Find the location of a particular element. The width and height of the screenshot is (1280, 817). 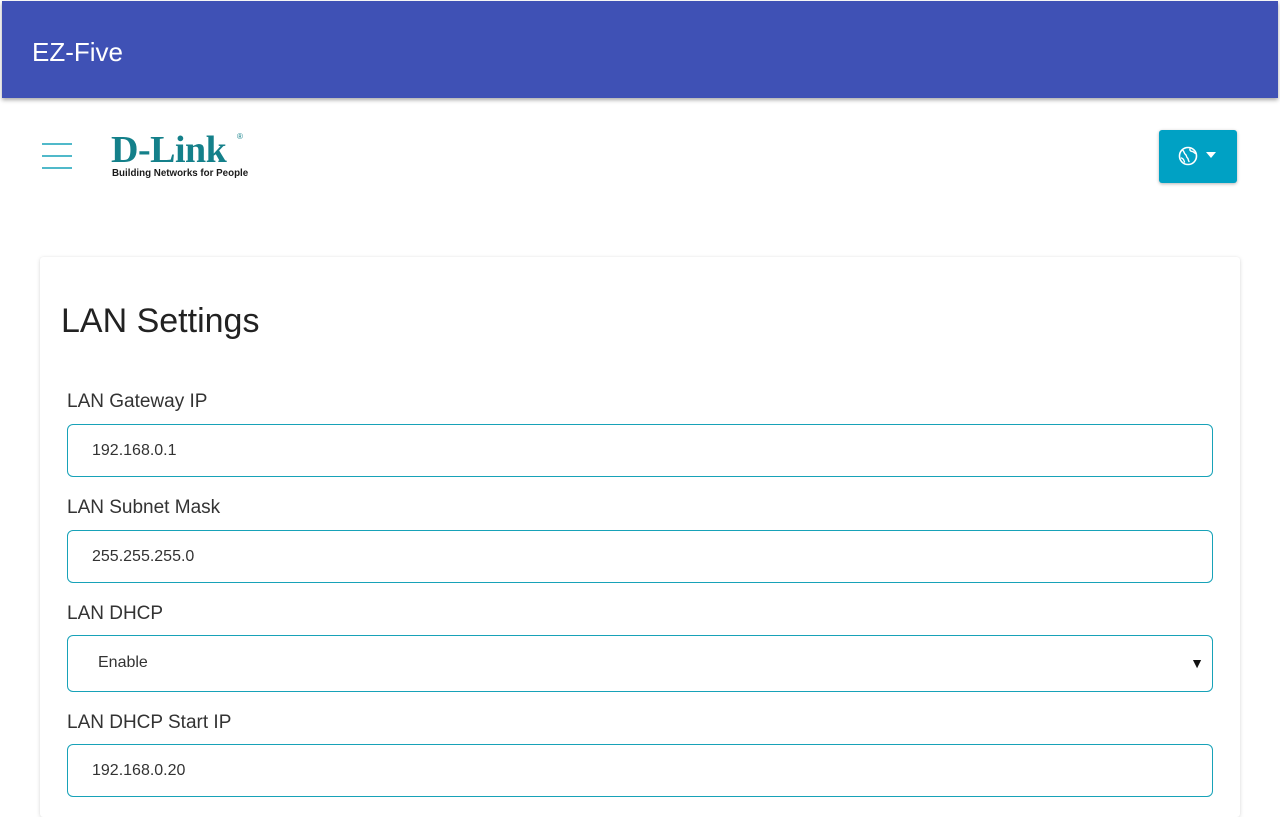

dlink-logo: D-Link ® Building Networks for People is located at coordinates (180, 156).